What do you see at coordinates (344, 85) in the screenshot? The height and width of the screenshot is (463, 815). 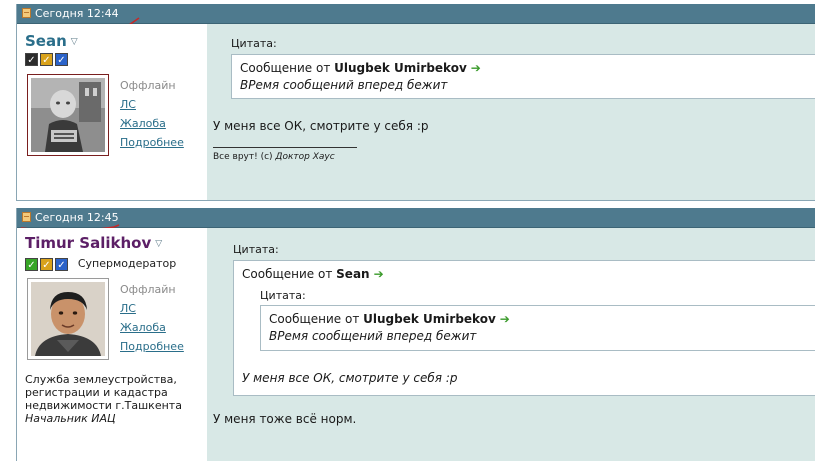 I see `quote-text: ВРемя сообщений вперед бежит` at bounding box center [344, 85].